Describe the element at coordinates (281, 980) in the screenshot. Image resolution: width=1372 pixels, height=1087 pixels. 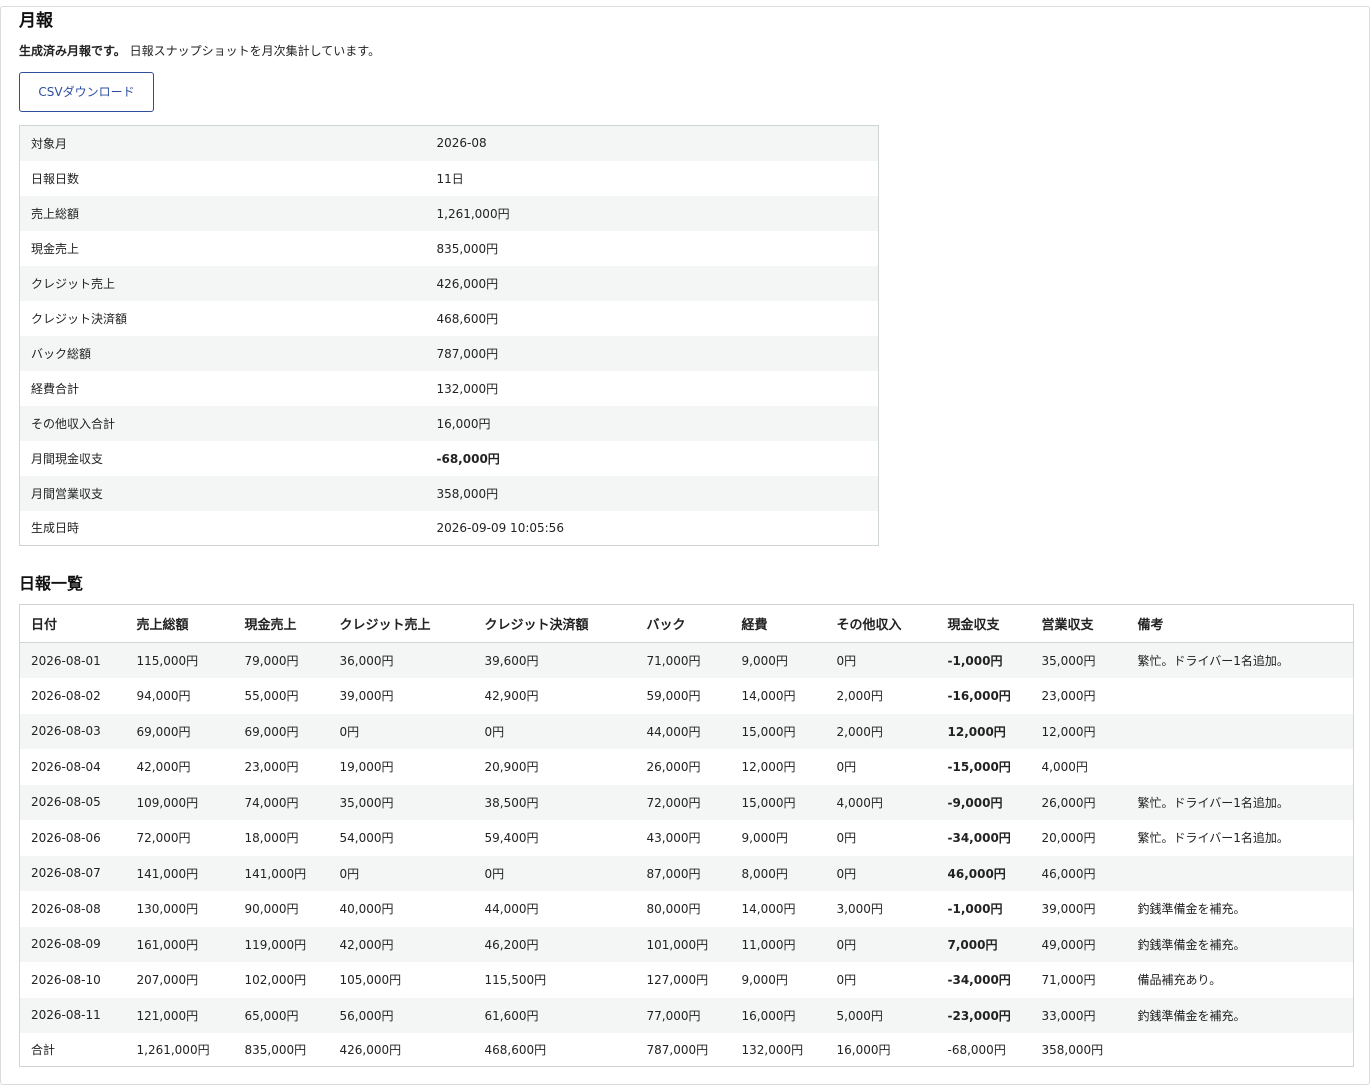
I see `cell-cash-sales: 102,000円` at that location.